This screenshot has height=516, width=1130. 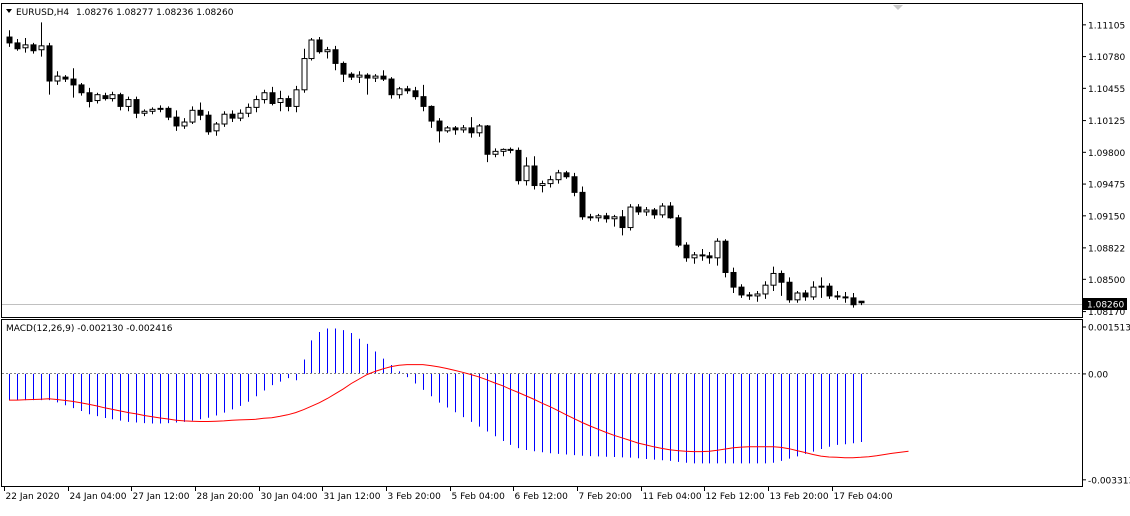 I want to click on ohlc-readout: 1.08276 1.08277 1.08236 1.08260, so click(x=155, y=13).